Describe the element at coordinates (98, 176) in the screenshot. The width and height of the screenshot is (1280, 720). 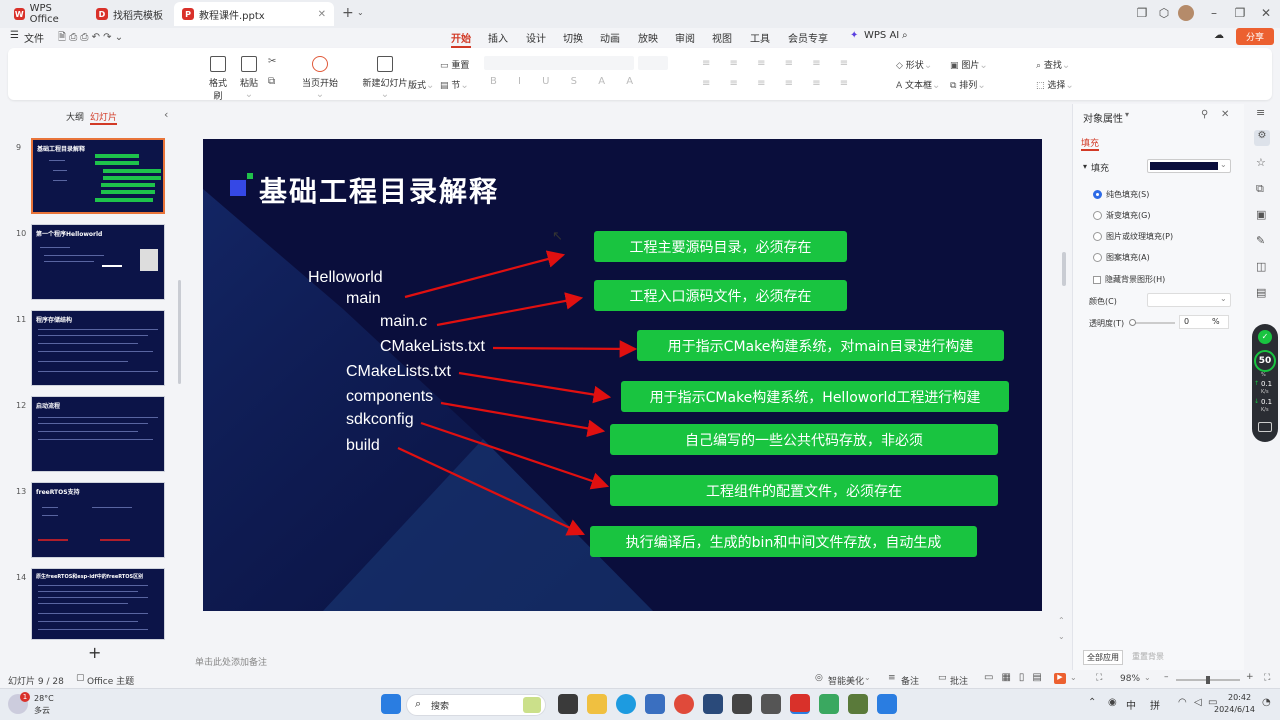
I see `slide-thumbnail-9: 基础工程目录解释` at that location.